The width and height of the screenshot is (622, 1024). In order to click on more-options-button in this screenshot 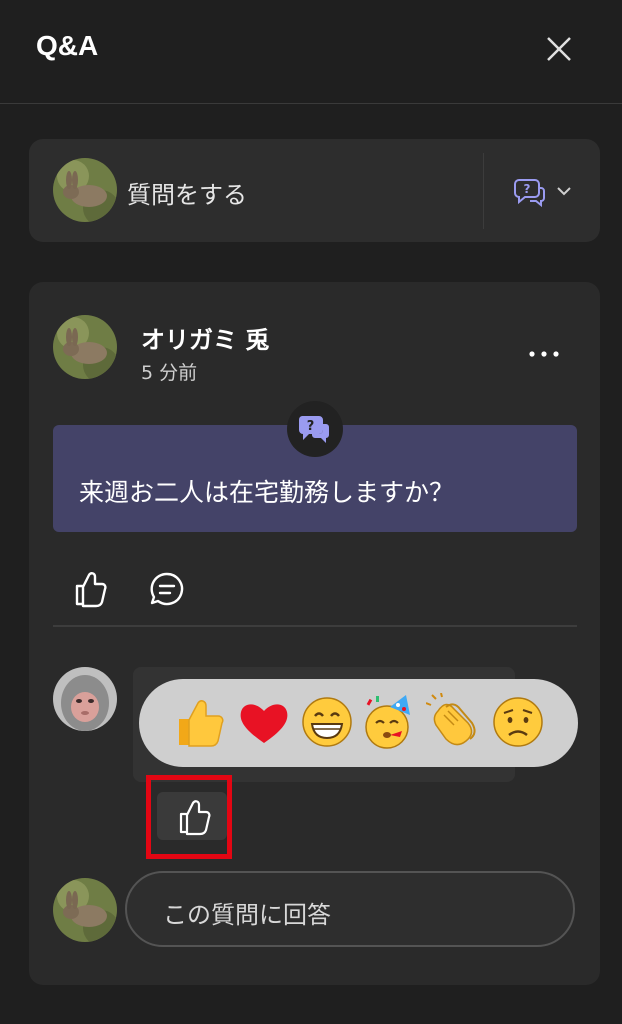, I will do `click(544, 350)`.